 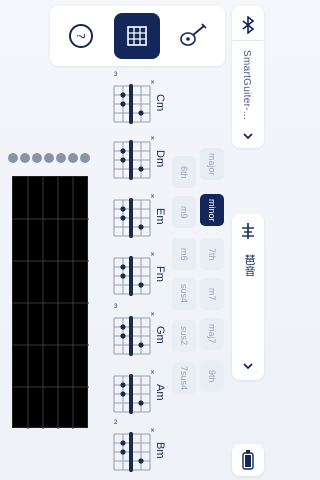 What do you see at coordinates (160, 103) in the screenshot?
I see `chord-name: Cm` at bounding box center [160, 103].